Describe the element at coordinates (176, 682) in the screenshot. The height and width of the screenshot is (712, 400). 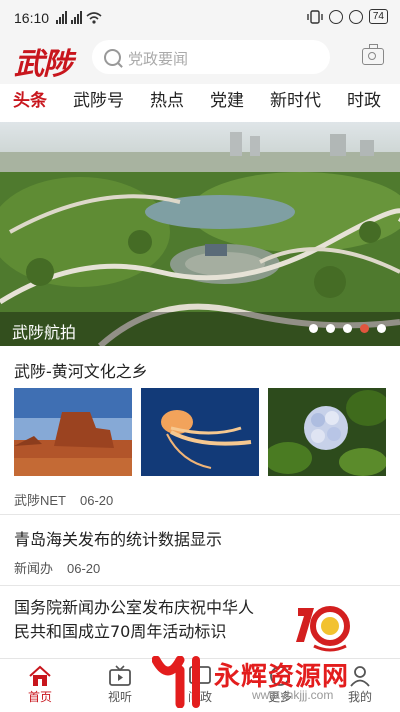
I see `watermark-logo` at that location.